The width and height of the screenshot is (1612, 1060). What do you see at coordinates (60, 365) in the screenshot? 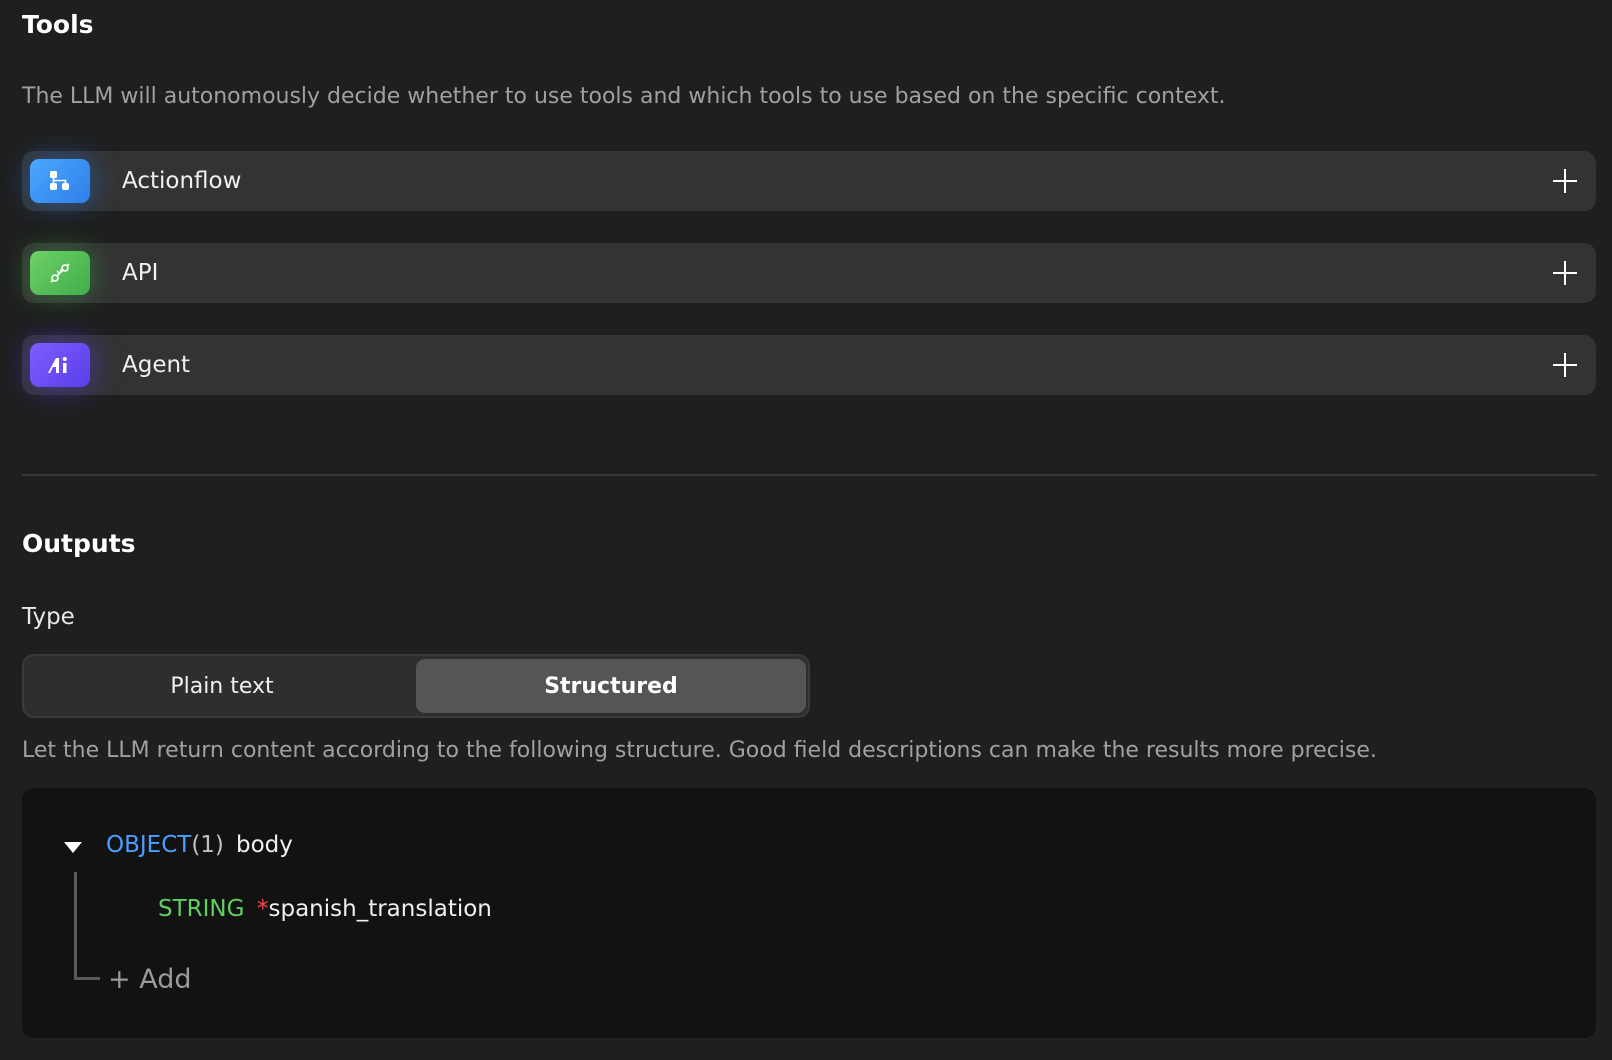
I see `ai-agent-icon` at bounding box center [60, 365].